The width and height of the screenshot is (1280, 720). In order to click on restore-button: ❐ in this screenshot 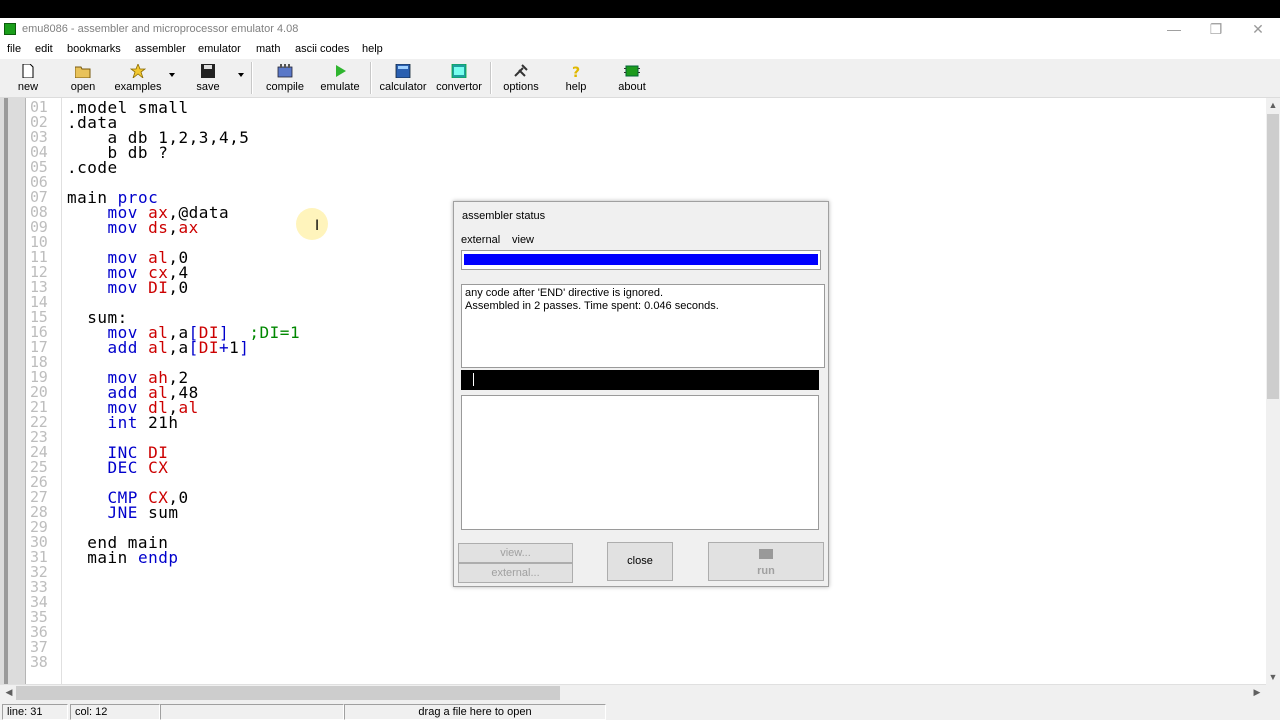, I will do `click(1216, 29)`.